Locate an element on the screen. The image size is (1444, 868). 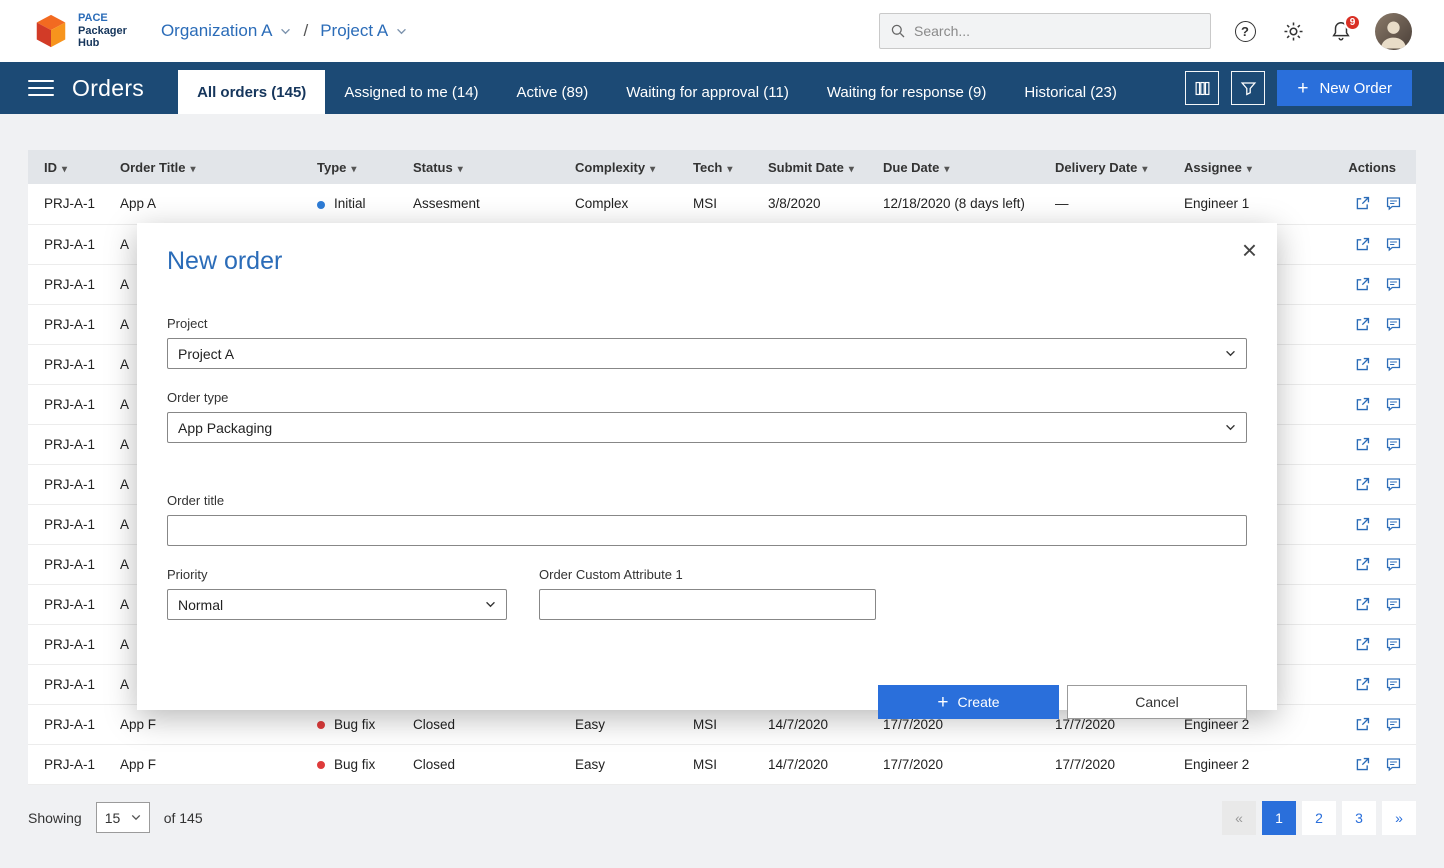
column-header-complexity: Complexity ▾ is located at coordinates (626, 167).